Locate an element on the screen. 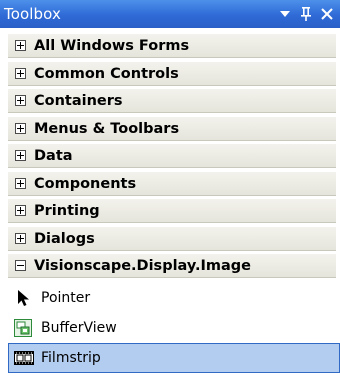 The height and width of the screenshot is (376, 340). pin-icon is located at coordinates (306, 14).